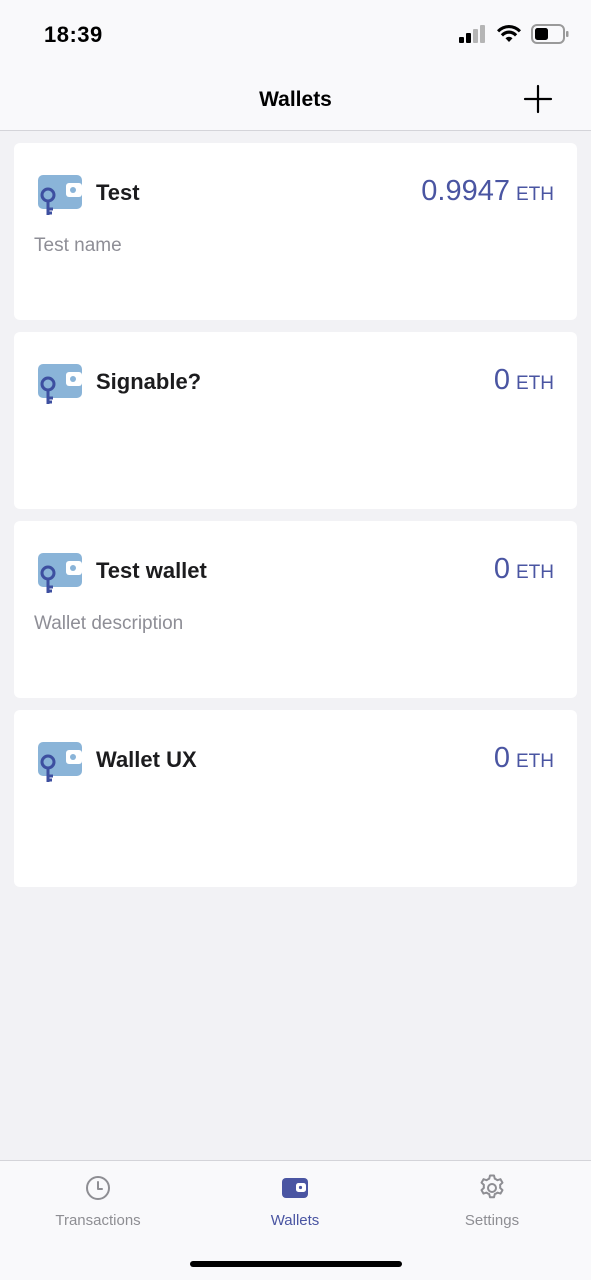 Image resolution: width=591 pixels, height=1280 pixels. Describe the element at coordinates (295, 609) in the screenshot. I see `wallet-card: Test wallet 0 ETH Wallet description` at that location.